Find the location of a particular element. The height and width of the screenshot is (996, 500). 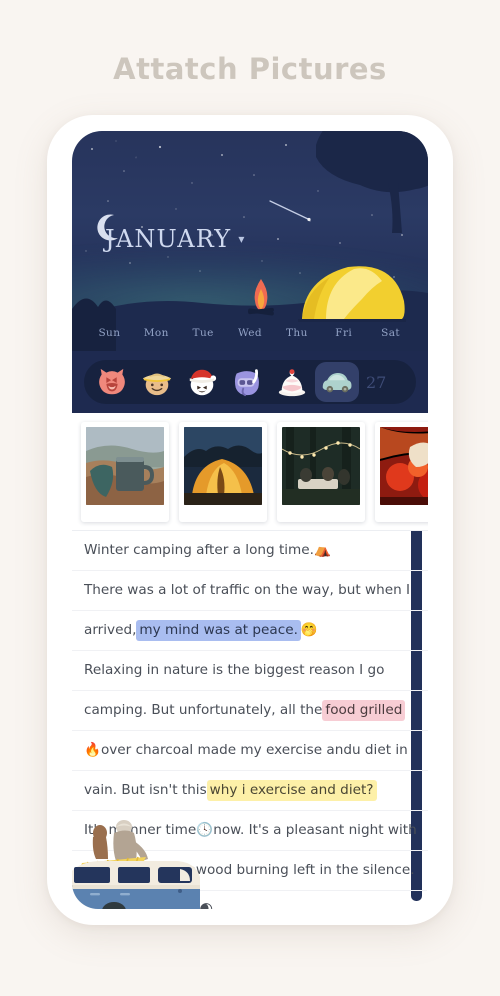

weekday-tue: Tue is located at coordinates (203, 333).